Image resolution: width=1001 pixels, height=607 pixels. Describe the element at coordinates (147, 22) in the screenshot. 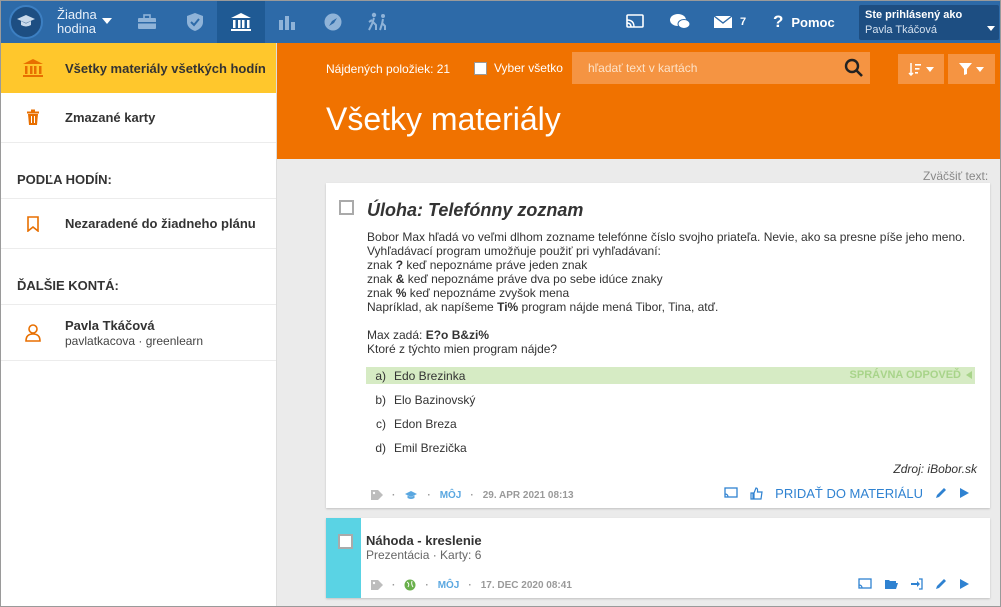

I see `briefcase-icon` at that location.